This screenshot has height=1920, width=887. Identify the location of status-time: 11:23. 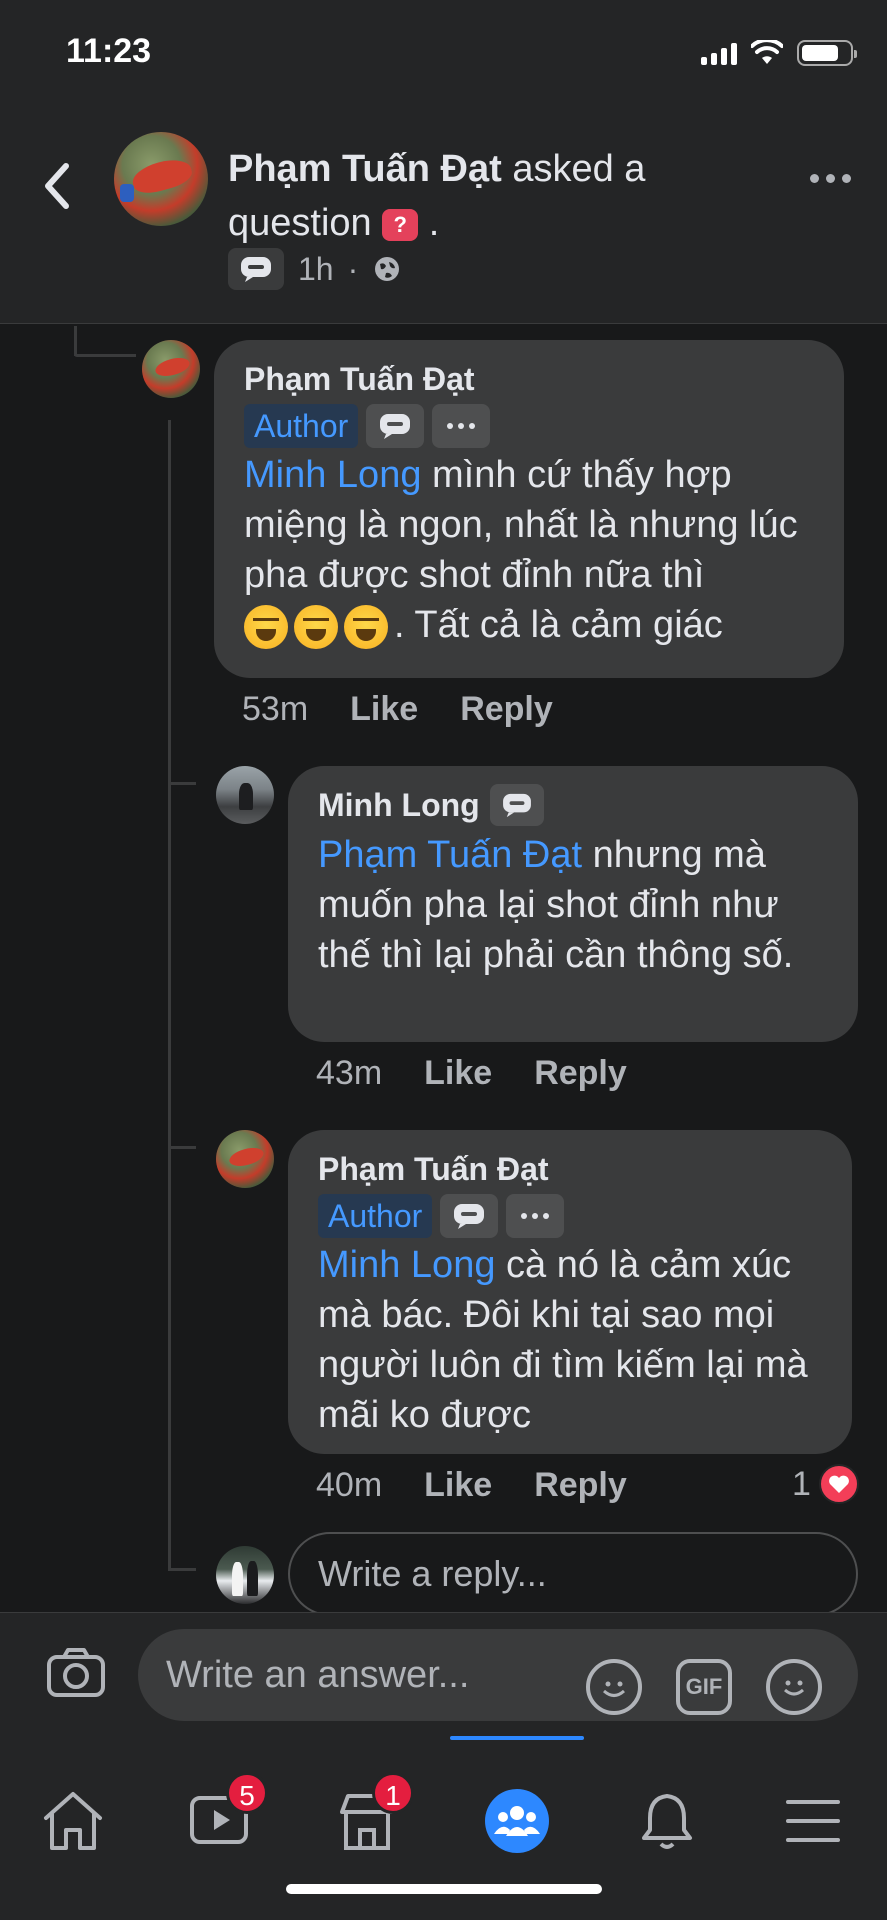
(109, 51).